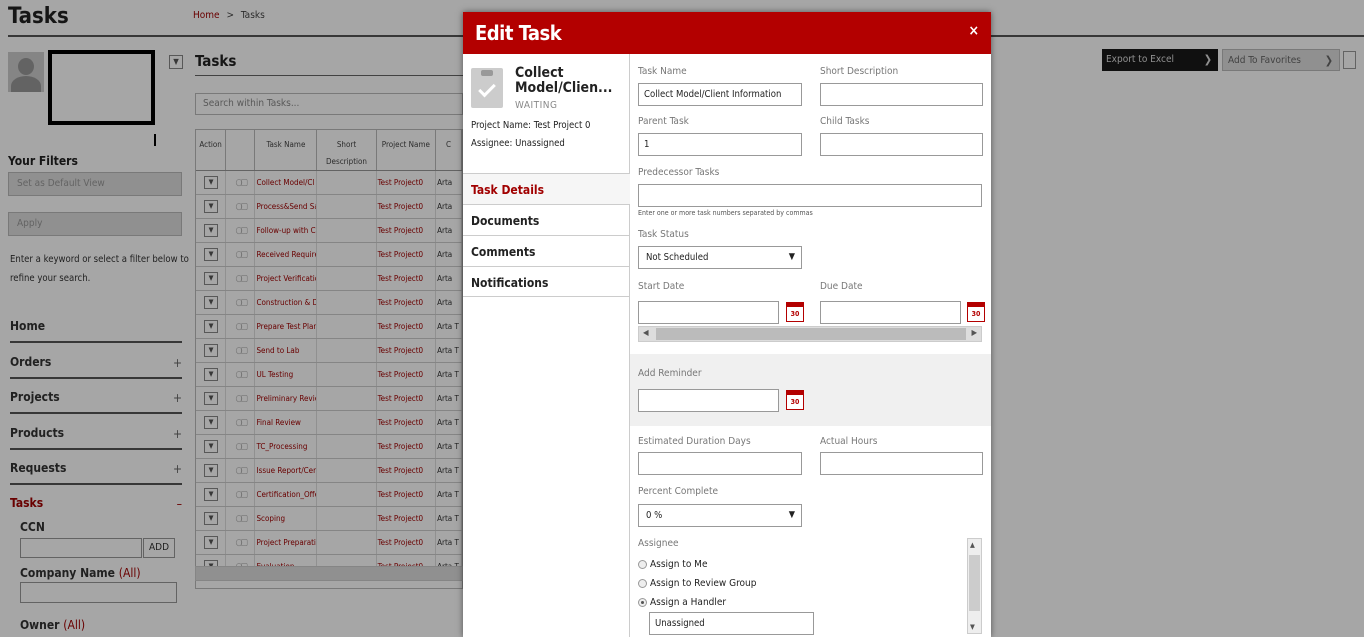 The image size is (1364, 637). Describe the element at coordinates (677, 257) in the screenshot. I see `task-status-value: Not Scheduled` at that location.